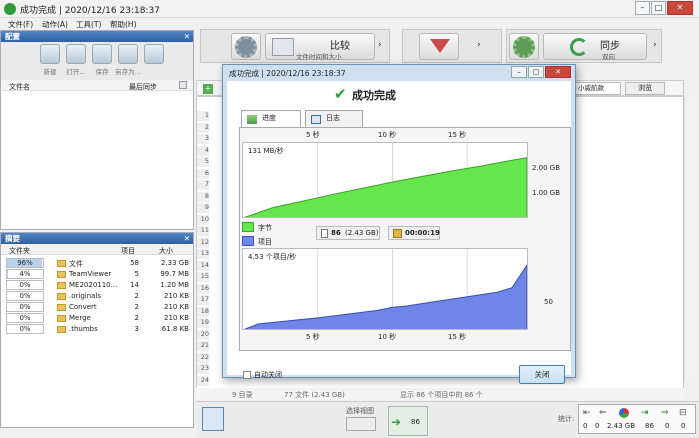 The height and width of the screenshot is (438, 699). Describe the element at coordinates (287, 73) in the screenshot. I see `dialog-title: 成功完成 | 2020/12/16 23:18:37` at that location.